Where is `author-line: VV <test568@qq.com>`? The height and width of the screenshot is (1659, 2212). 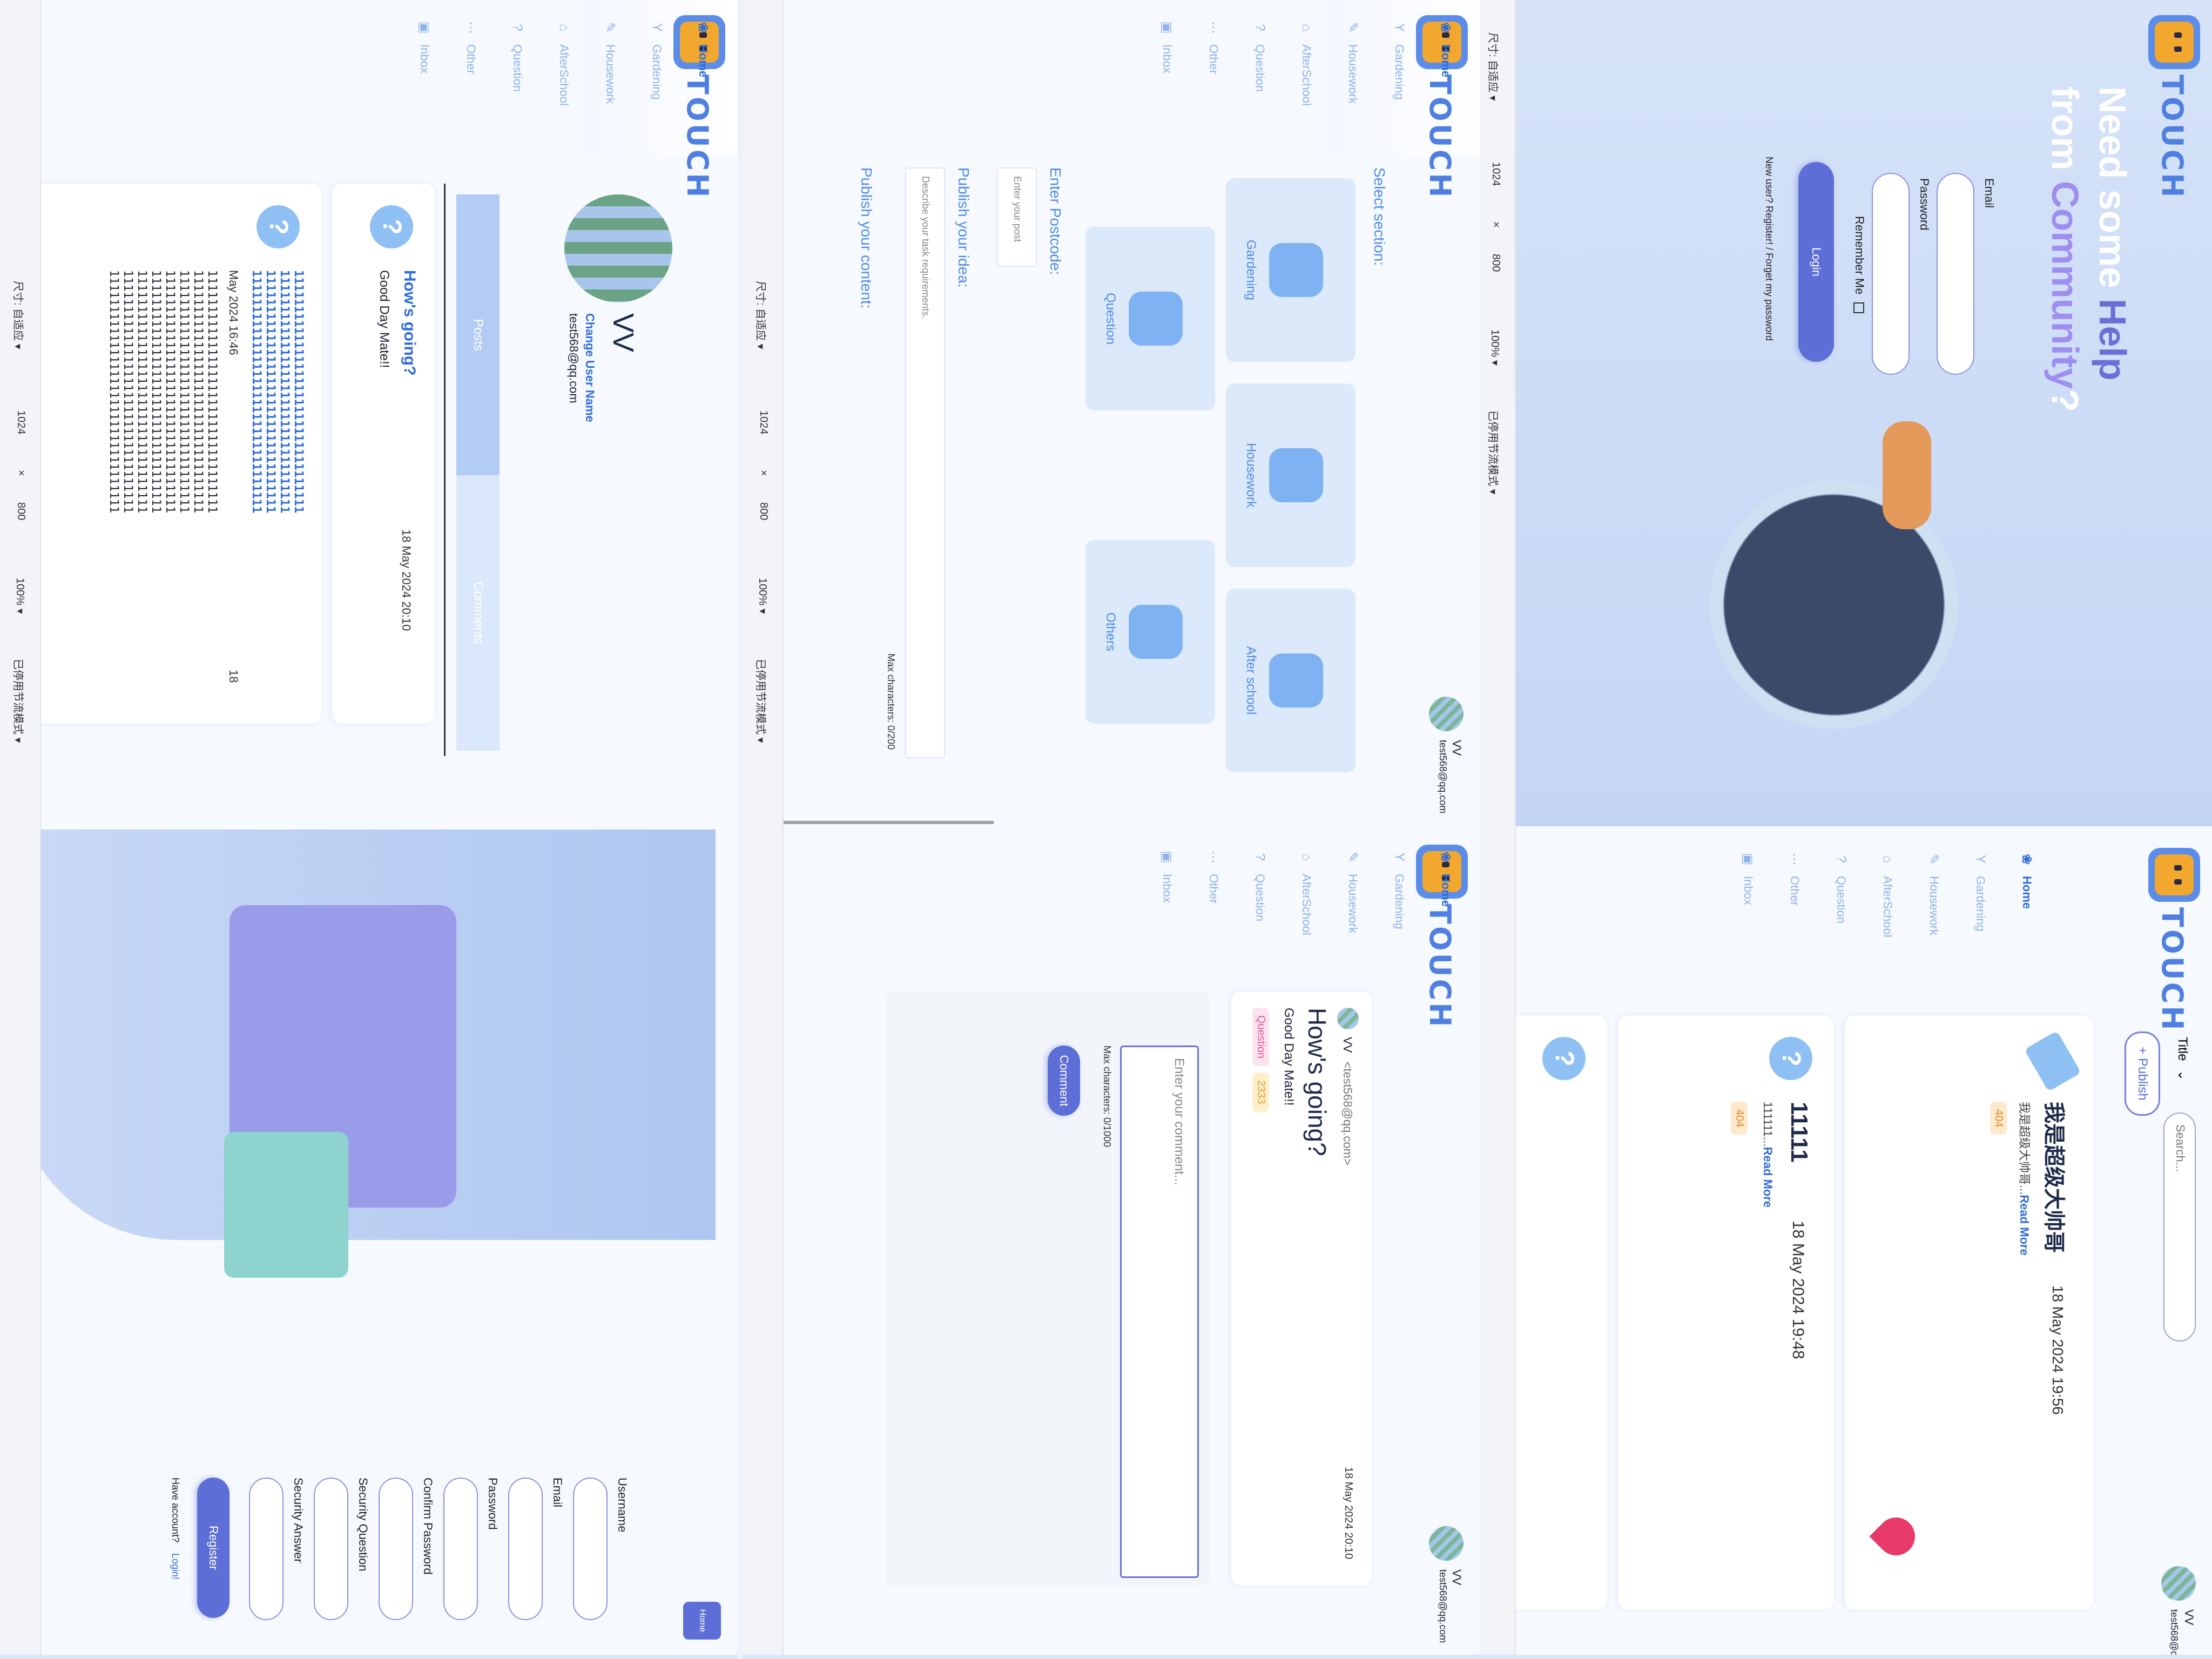 author-line: VV <test568@qq.com> is located at coordinates (1347, 1101).